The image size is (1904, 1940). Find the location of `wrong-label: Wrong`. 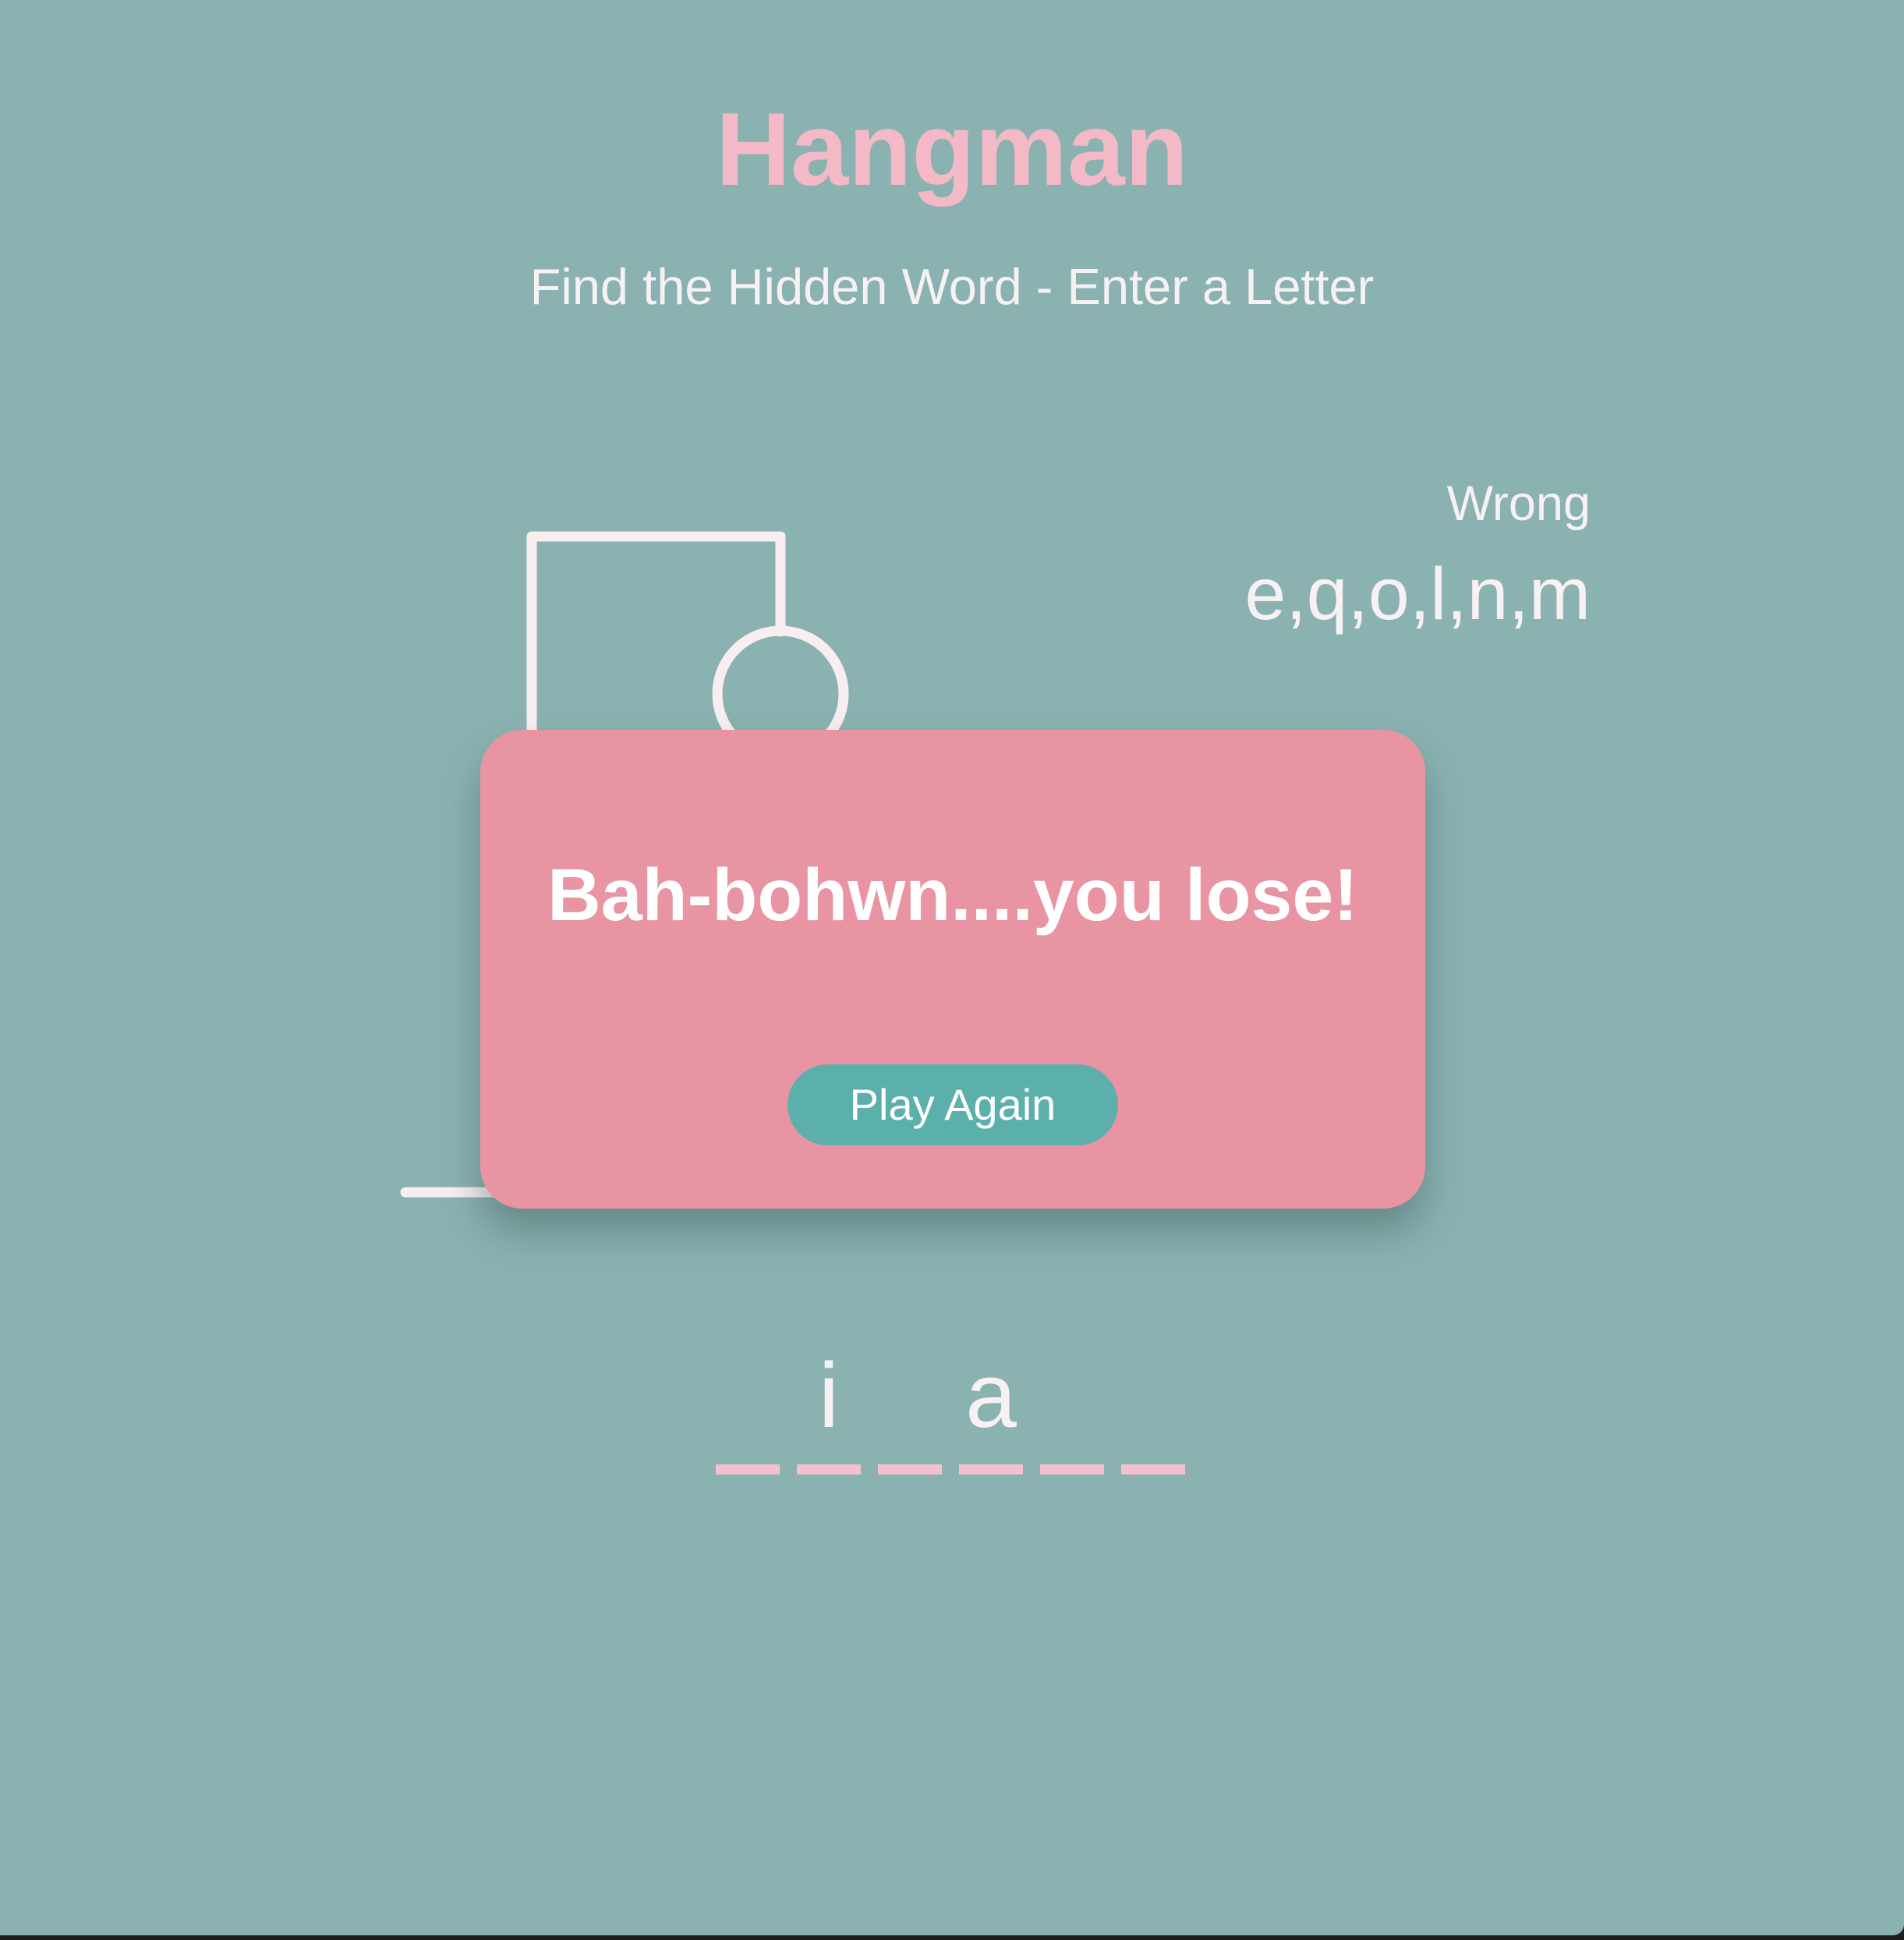

wrong-label: Wrong is located at coordinates (1519, 503).